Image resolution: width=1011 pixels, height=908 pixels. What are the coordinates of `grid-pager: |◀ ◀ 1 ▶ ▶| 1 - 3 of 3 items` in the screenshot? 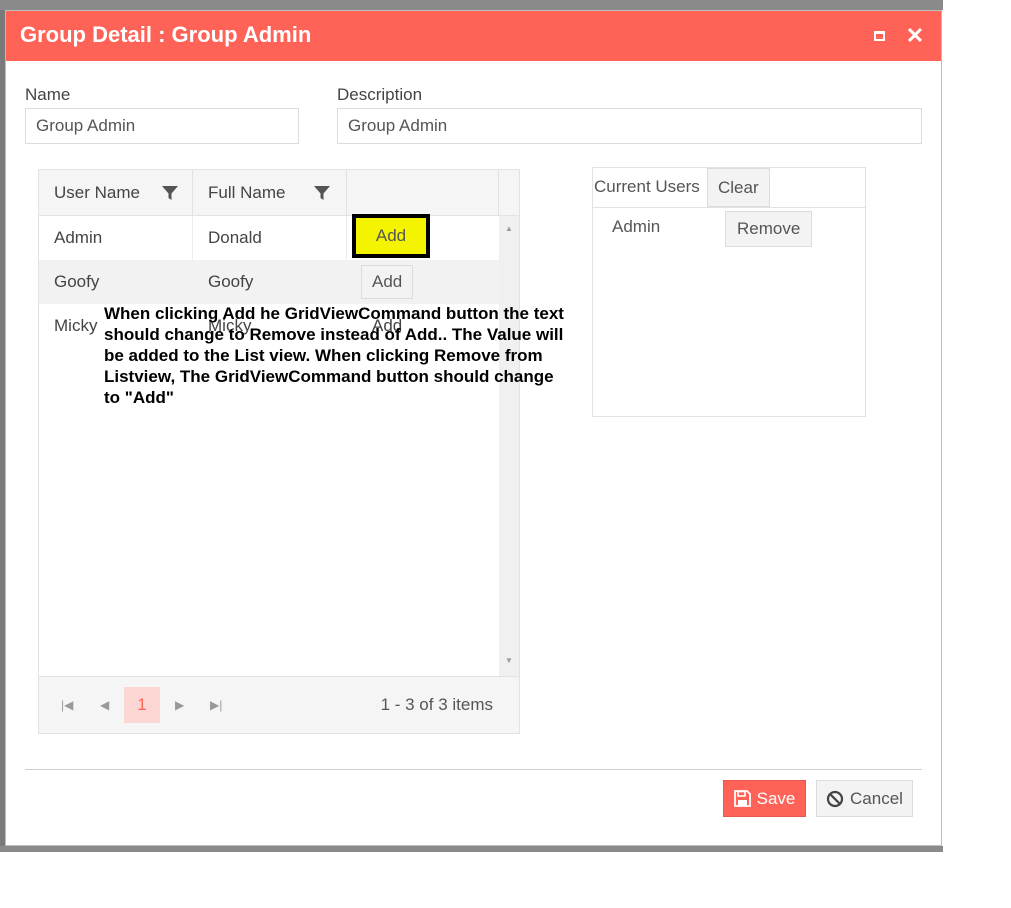 It's located at (279, 704).